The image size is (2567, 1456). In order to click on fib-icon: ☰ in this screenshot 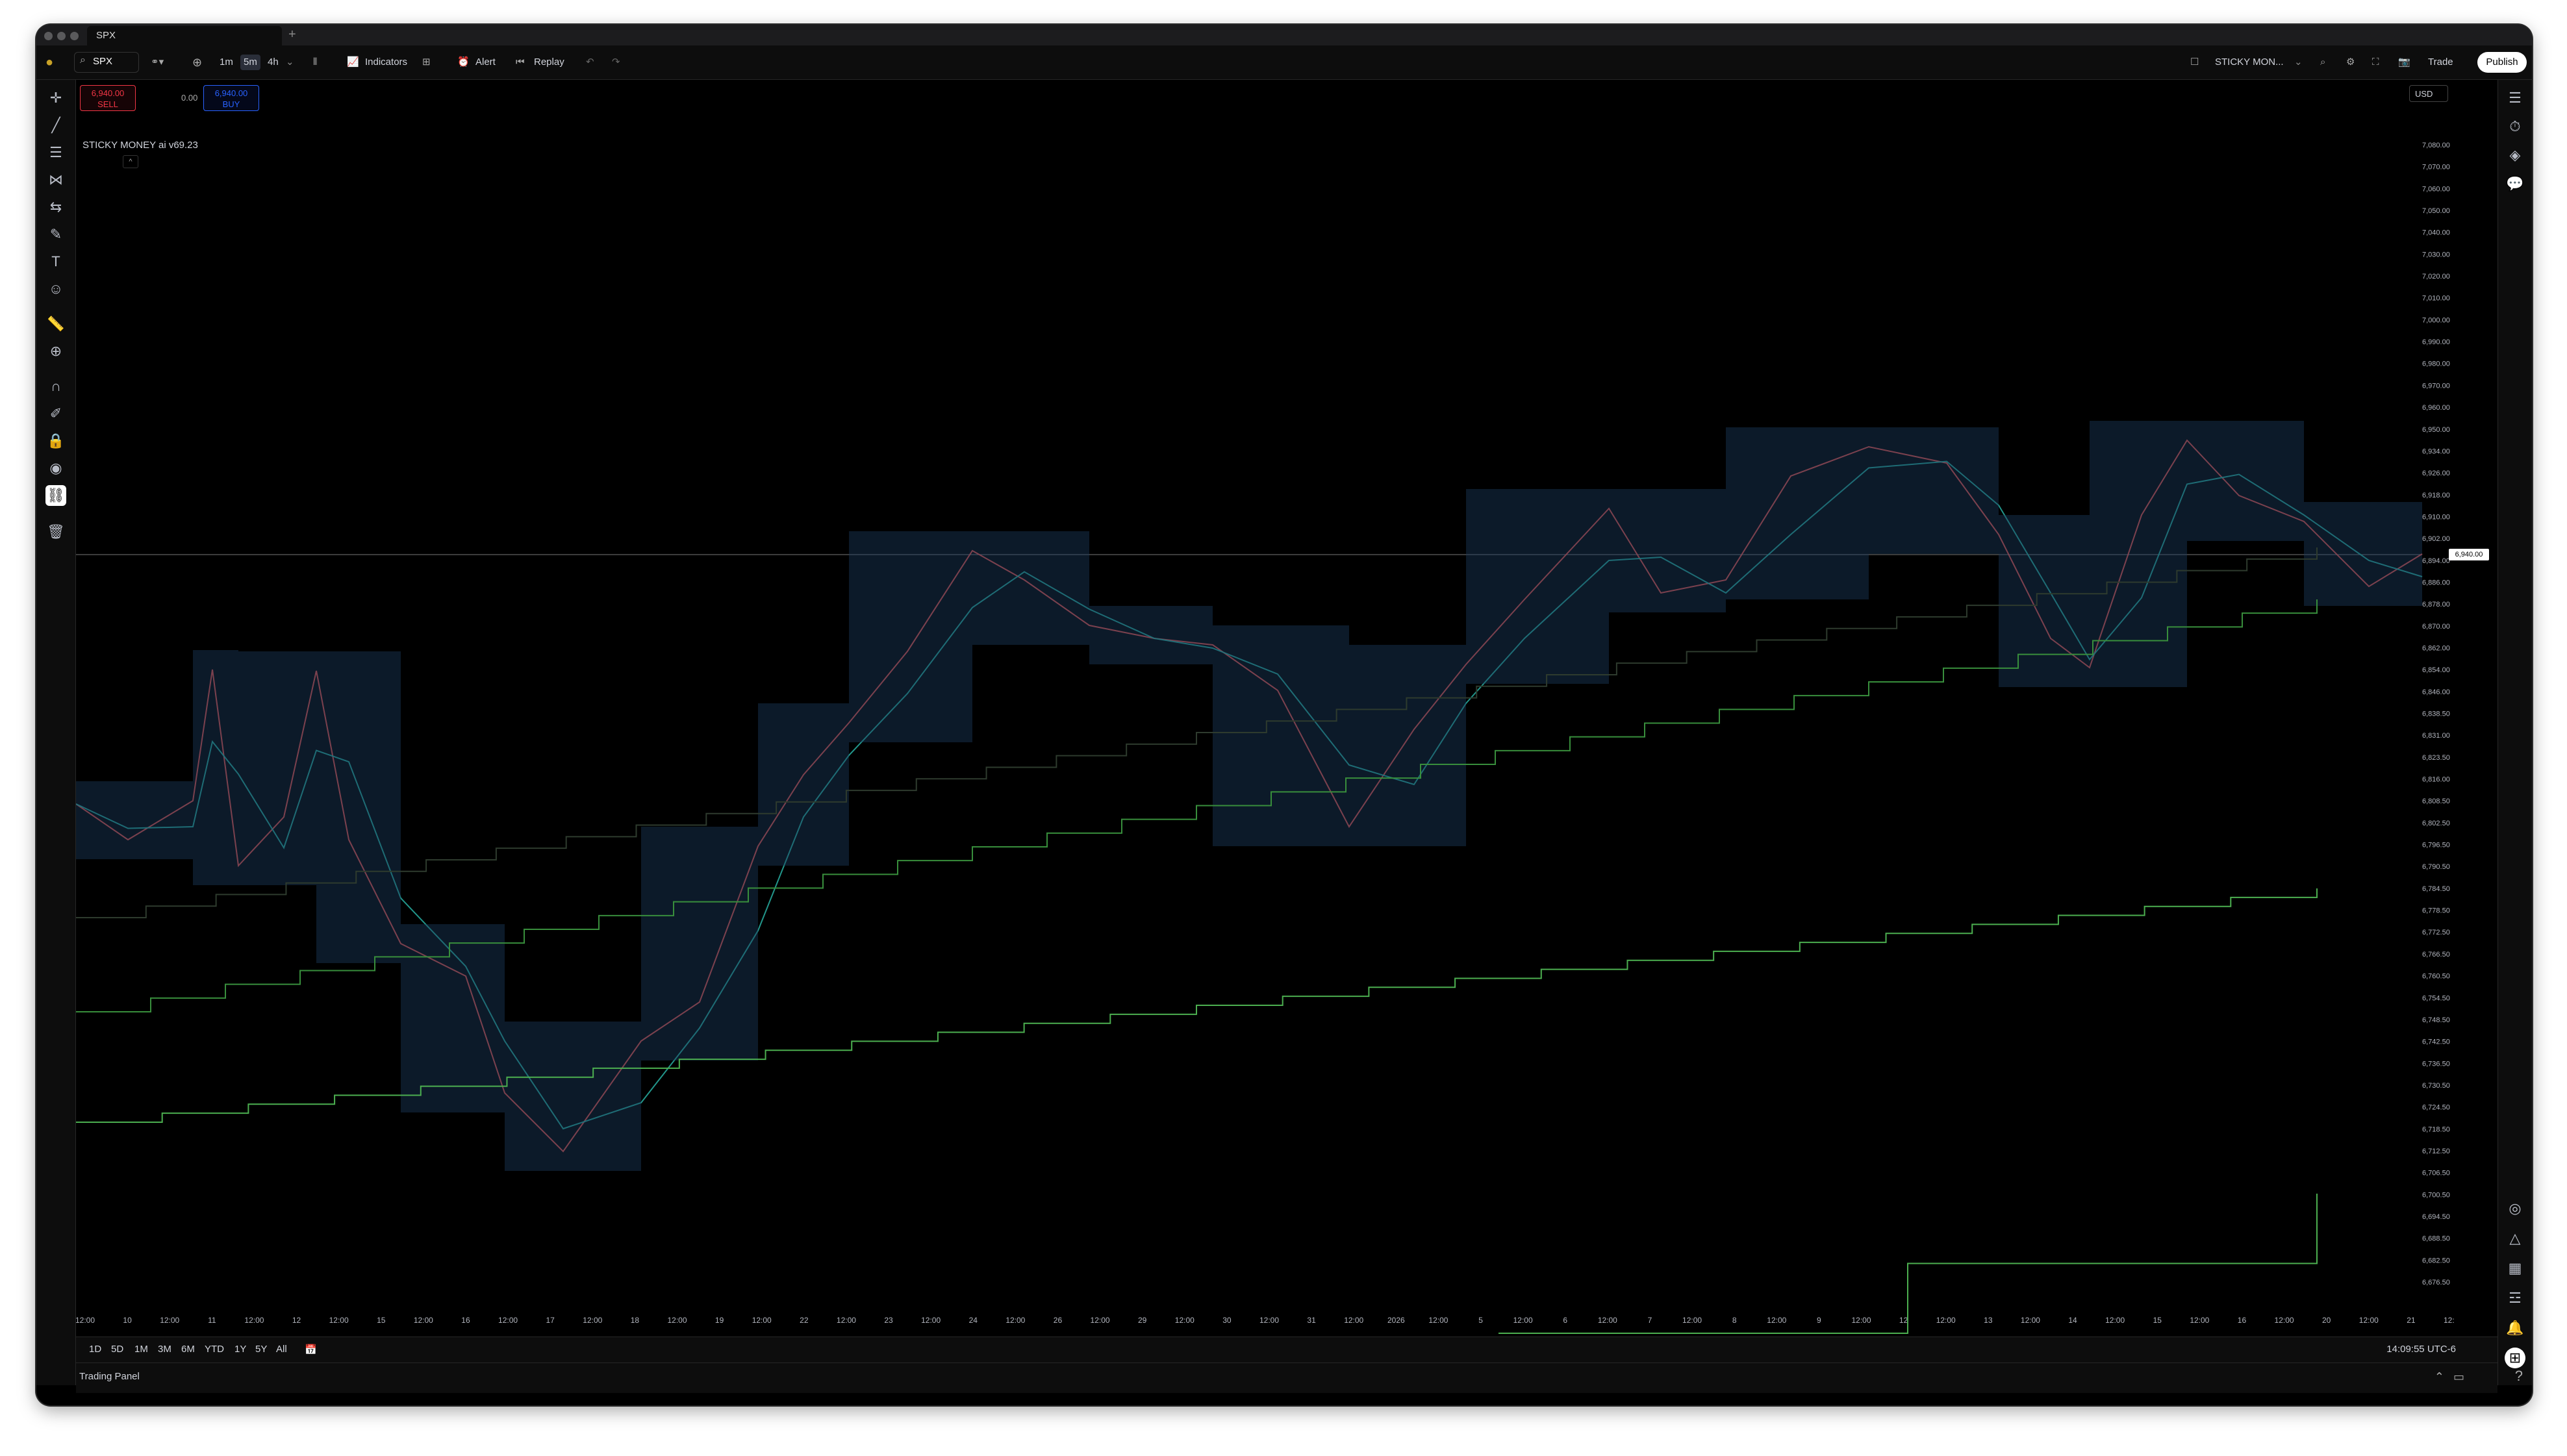, I will do `click(55, 152)`.